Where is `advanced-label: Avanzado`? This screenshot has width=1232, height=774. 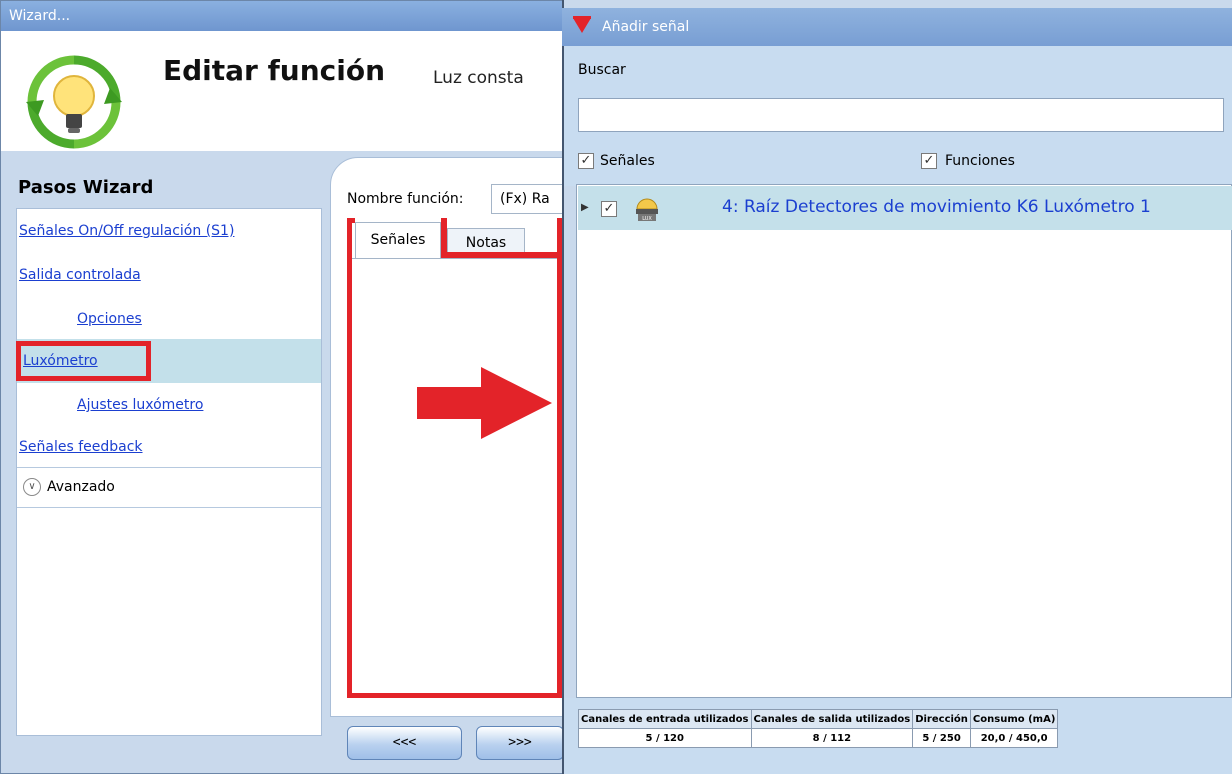
advanced-label: Avanzado is located at coordinates (81, 487).